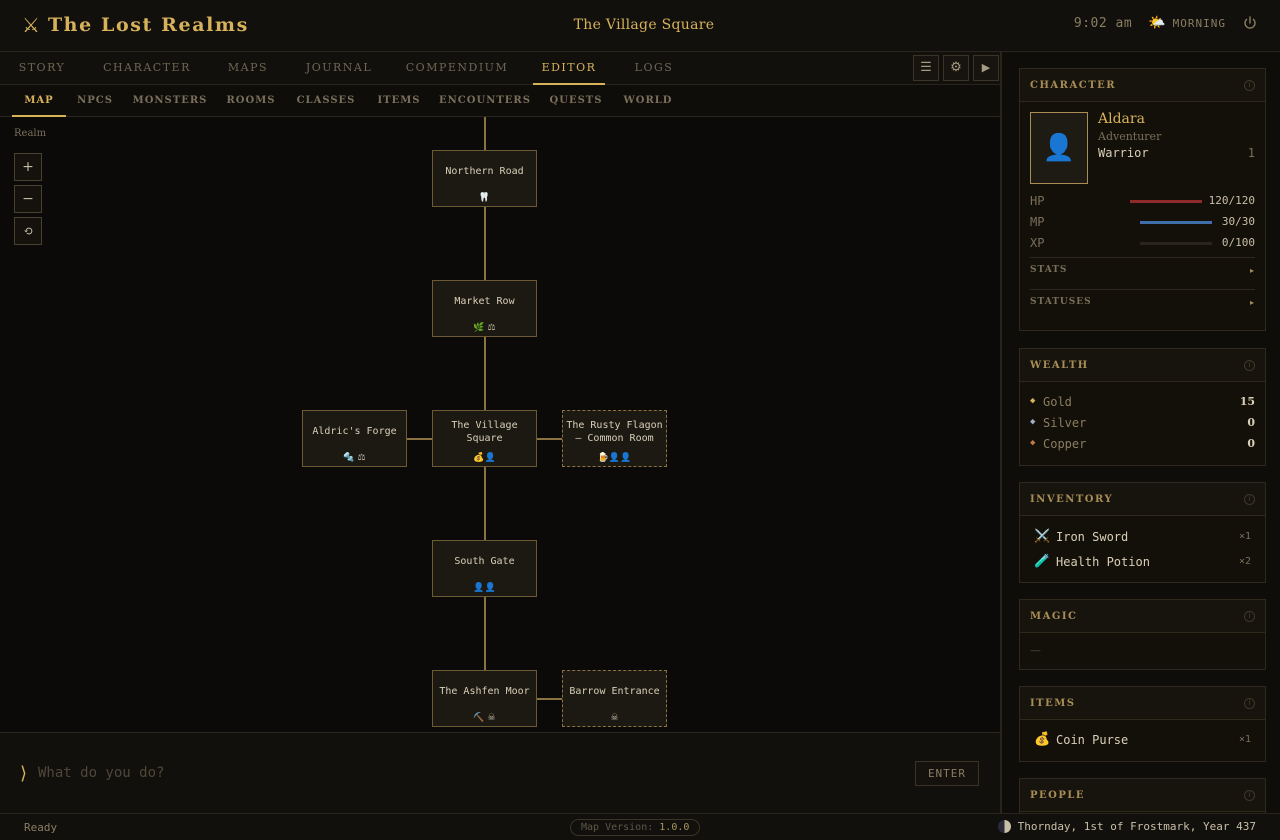 The width and height of the screenshot is (1280, 840). What do you see at coordinates (614, 438) in the screenshot?
I see `map-node-rusty-flagon: The Rusty Flagon — Common Room 🍺👤👤` at bounding box center [614, 438].